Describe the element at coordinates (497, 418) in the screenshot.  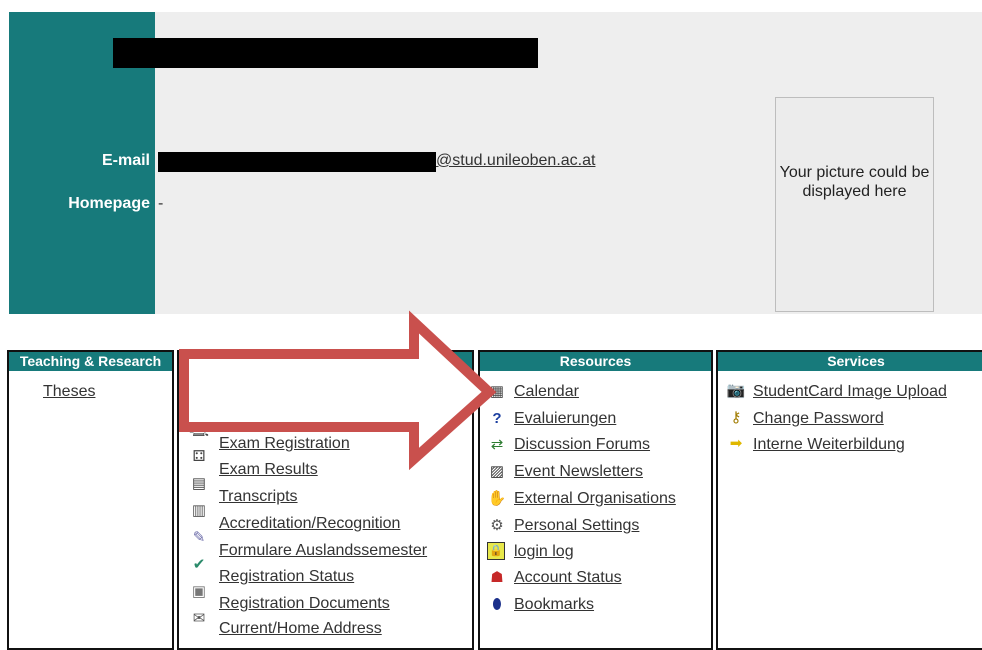
I see `help-question-icon: ?` at that location.